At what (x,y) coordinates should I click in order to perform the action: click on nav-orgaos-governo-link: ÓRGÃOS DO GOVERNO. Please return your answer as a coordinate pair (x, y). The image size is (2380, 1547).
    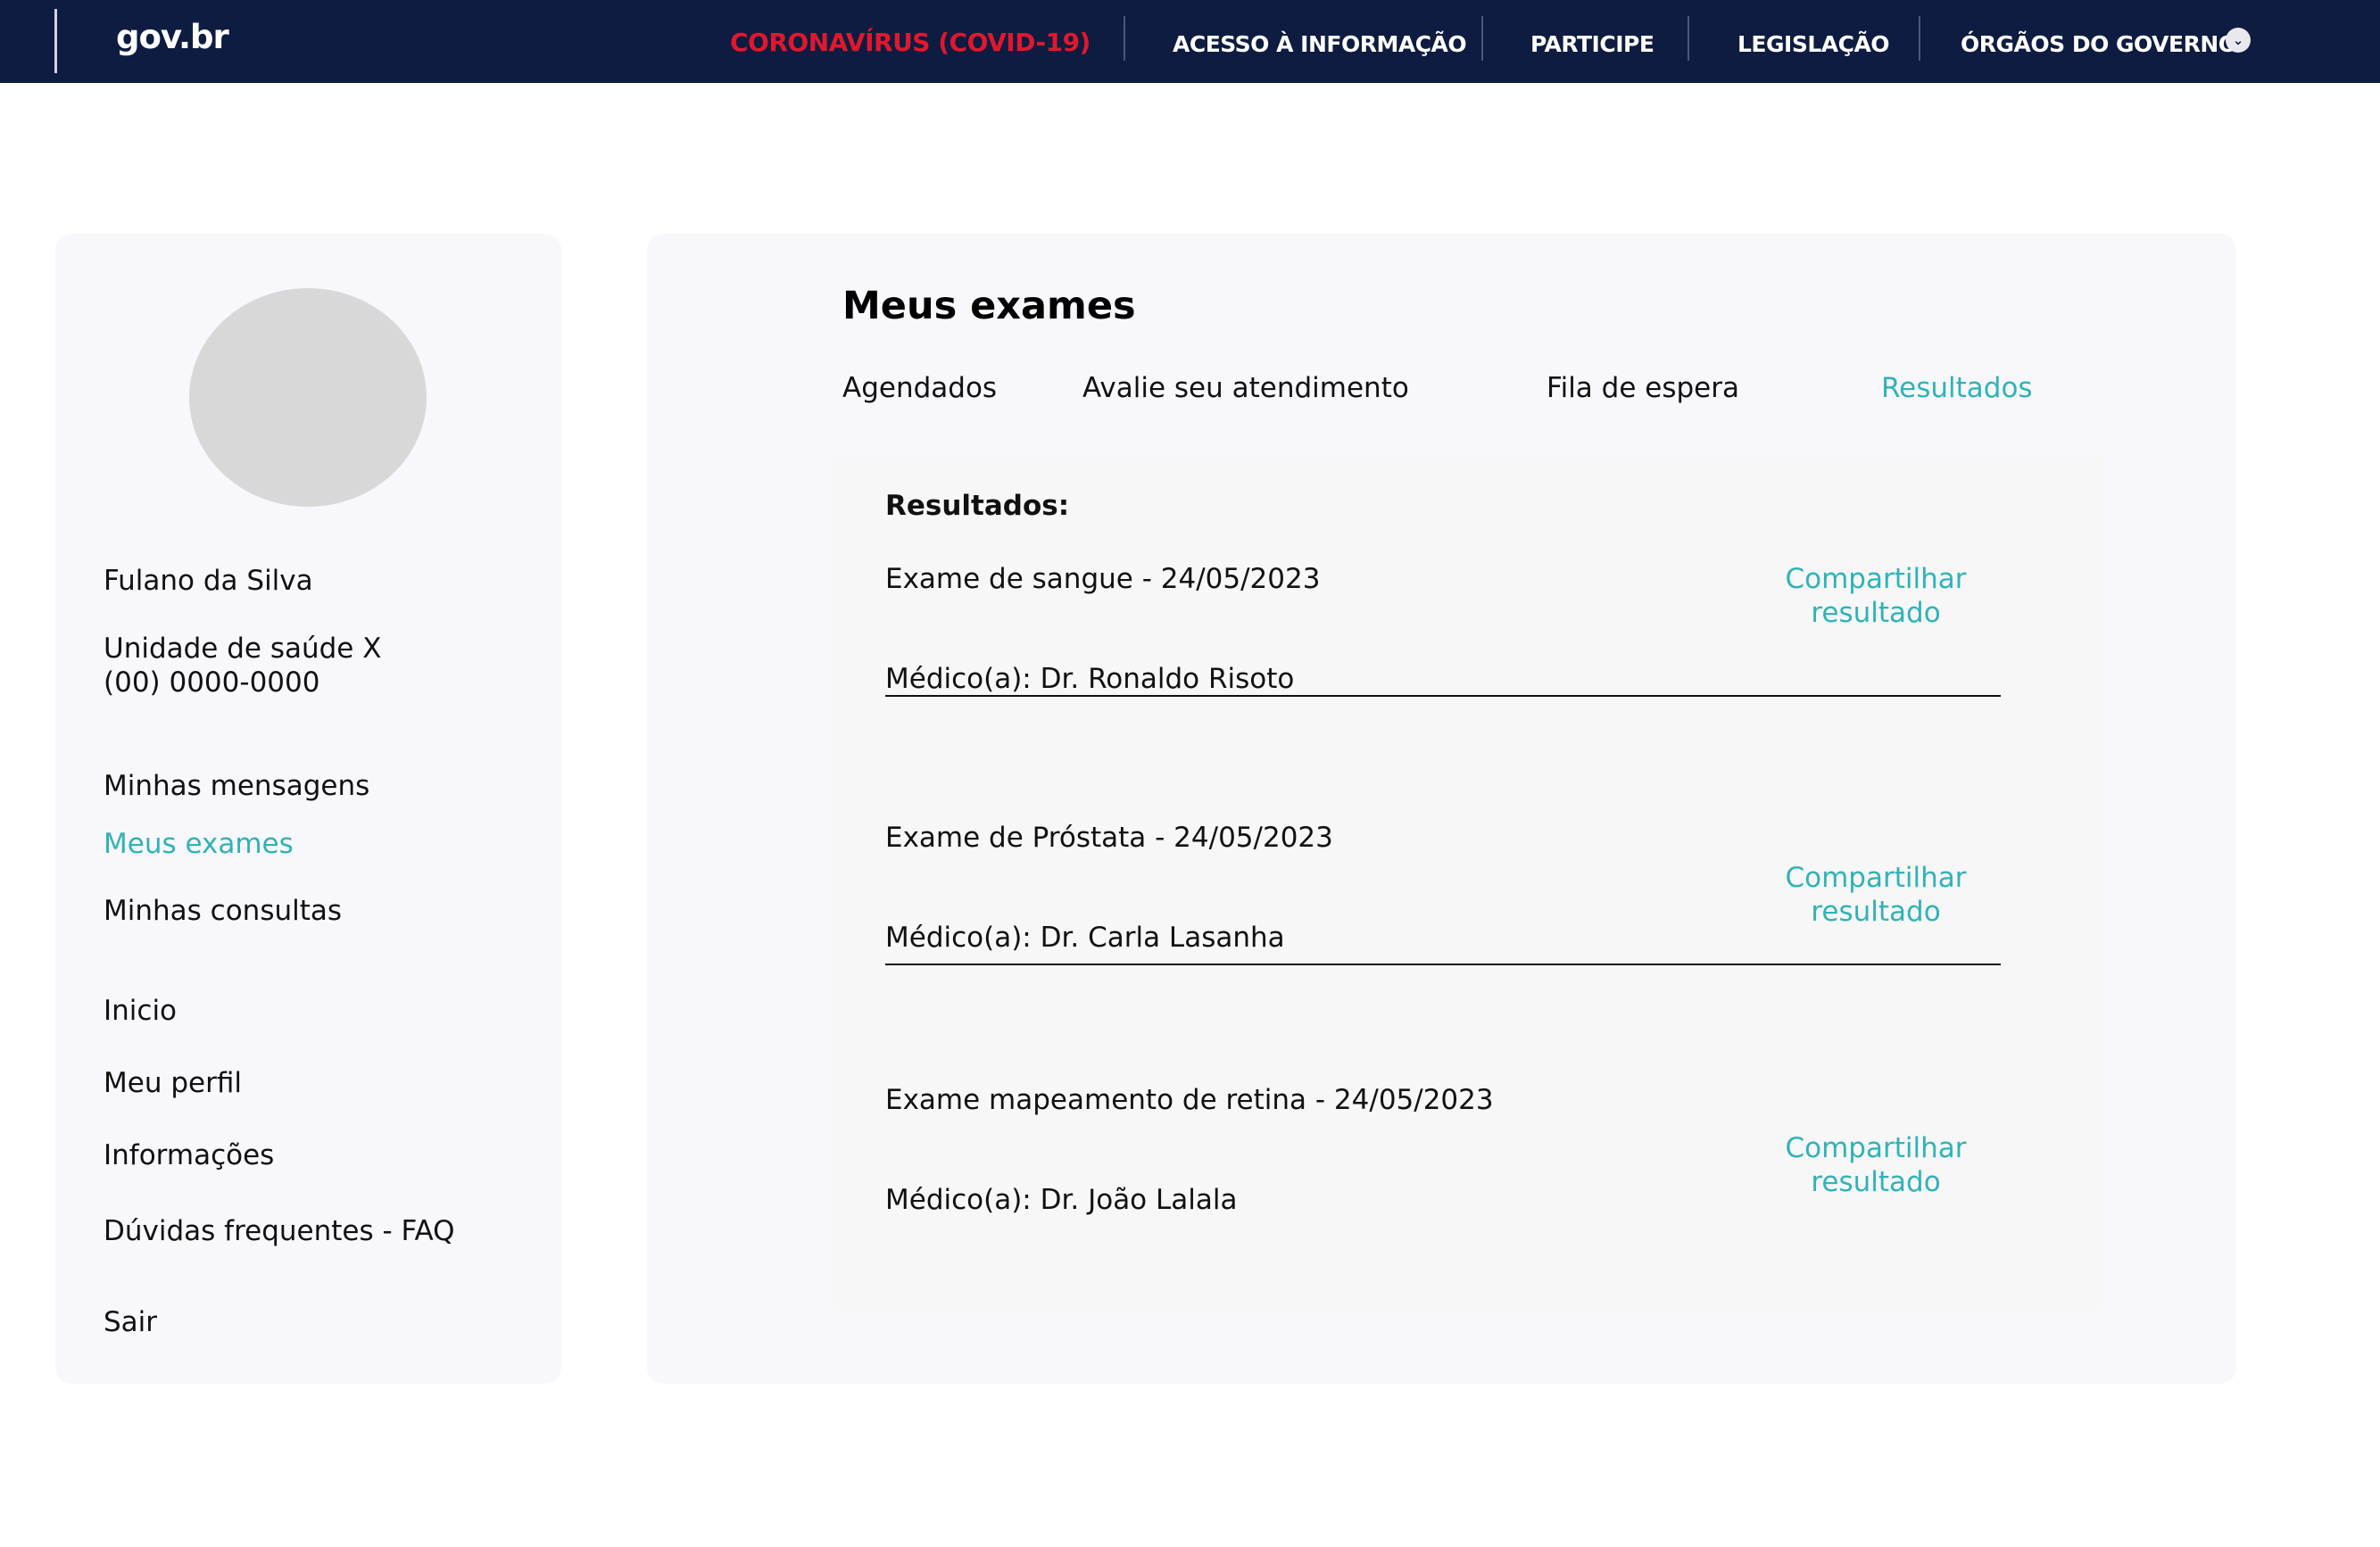
    Looking at the image, I should click on (2099, 45).